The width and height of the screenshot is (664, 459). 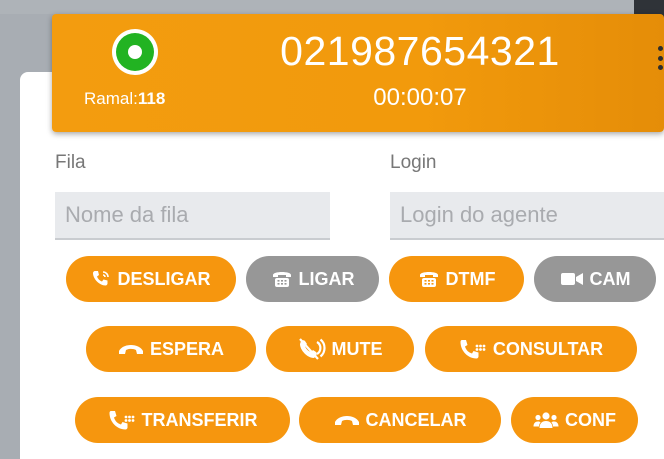 I want to click on extension-caption: Ramal:, so click(x=111, y=98).